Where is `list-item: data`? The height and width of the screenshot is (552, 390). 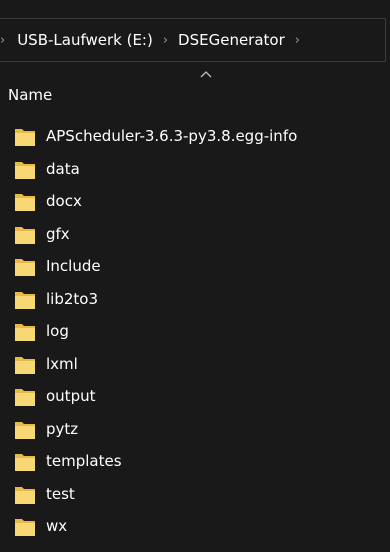
list-item: data is located at coordinates (193, 170).